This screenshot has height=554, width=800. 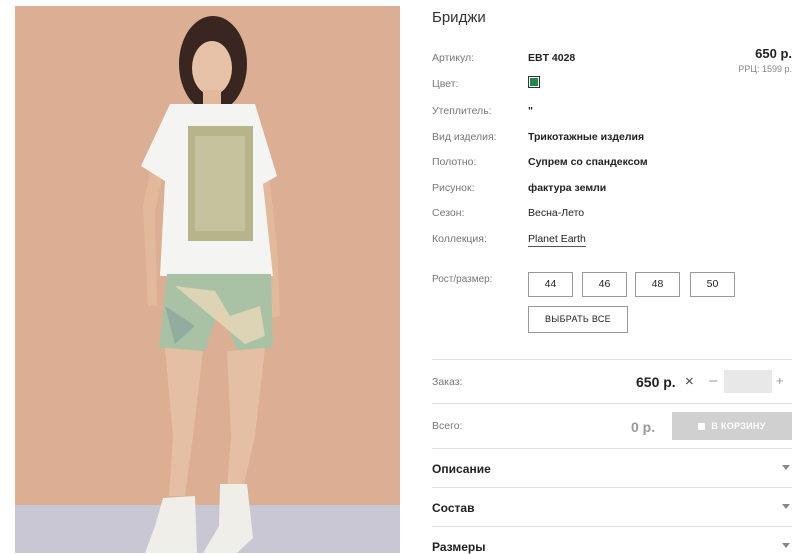 I want to click on increase-quantity-button: +, so click(x=780, y=380).